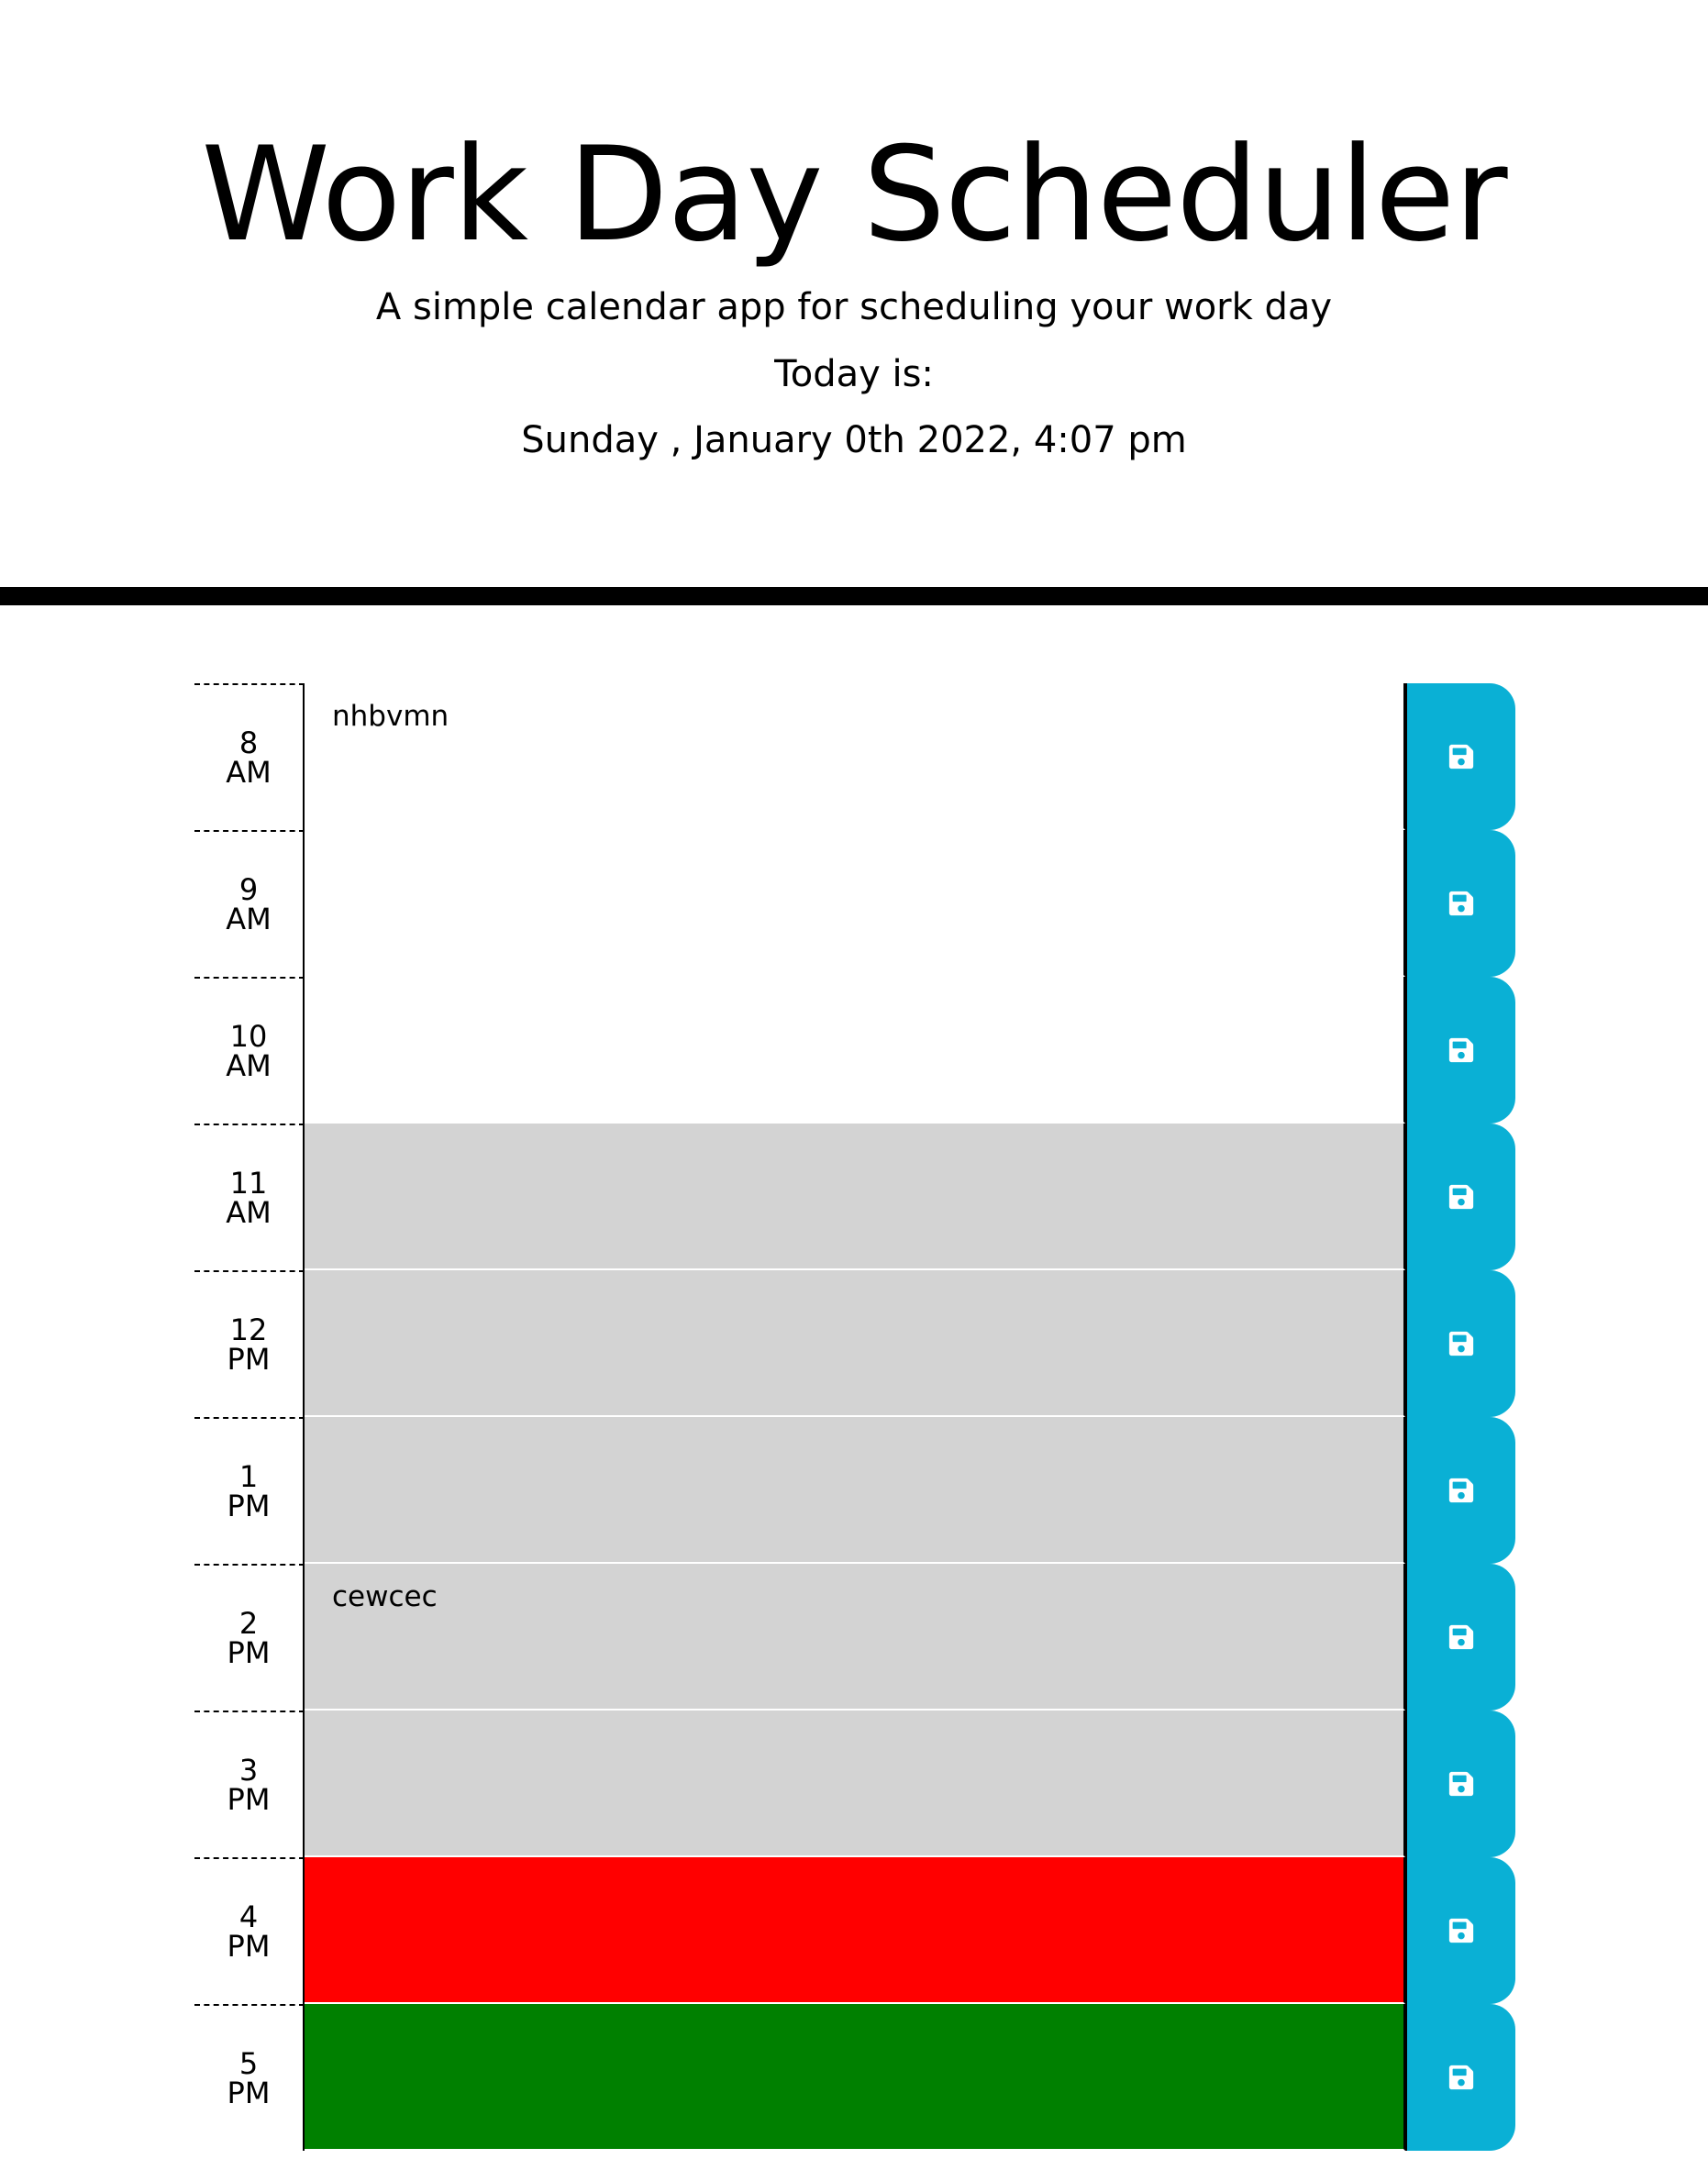  What do you see at coordinates (248, 889) in the screenshot?
I see `hour-number: 9` at bounding box center [248, 889].